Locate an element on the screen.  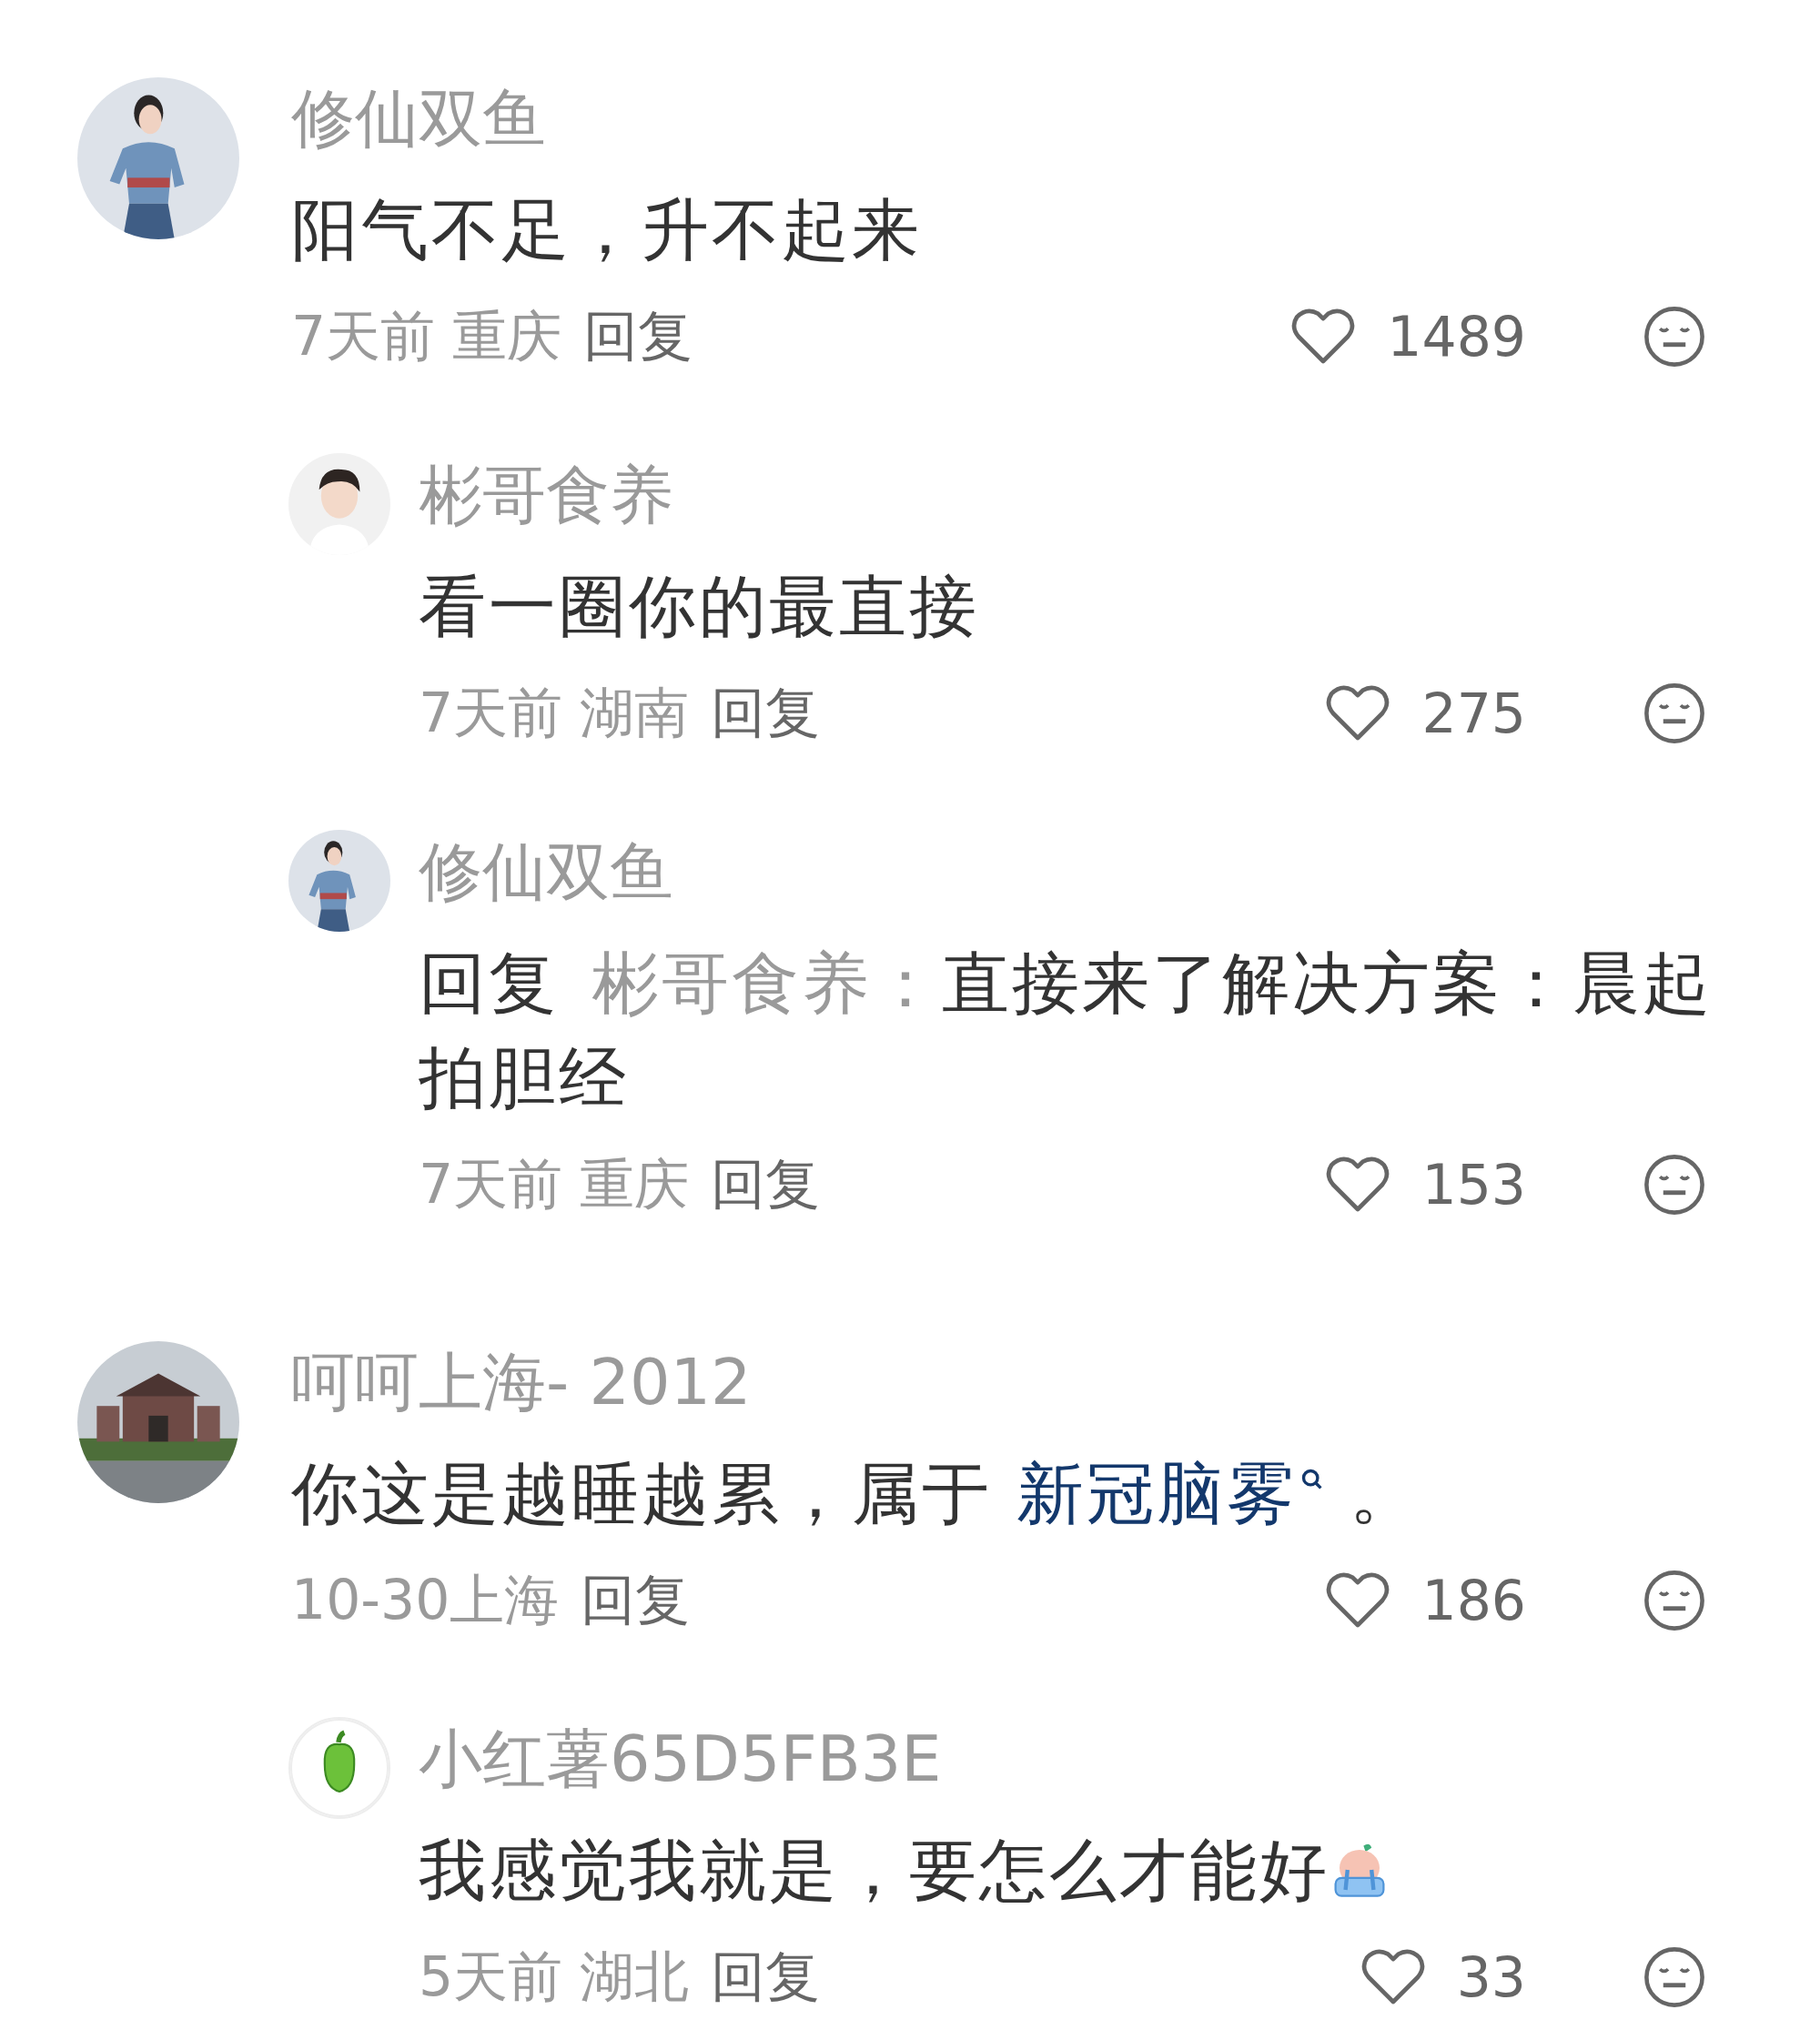
link: 新冠脑雾 is located at coordinates (1171, 1493).